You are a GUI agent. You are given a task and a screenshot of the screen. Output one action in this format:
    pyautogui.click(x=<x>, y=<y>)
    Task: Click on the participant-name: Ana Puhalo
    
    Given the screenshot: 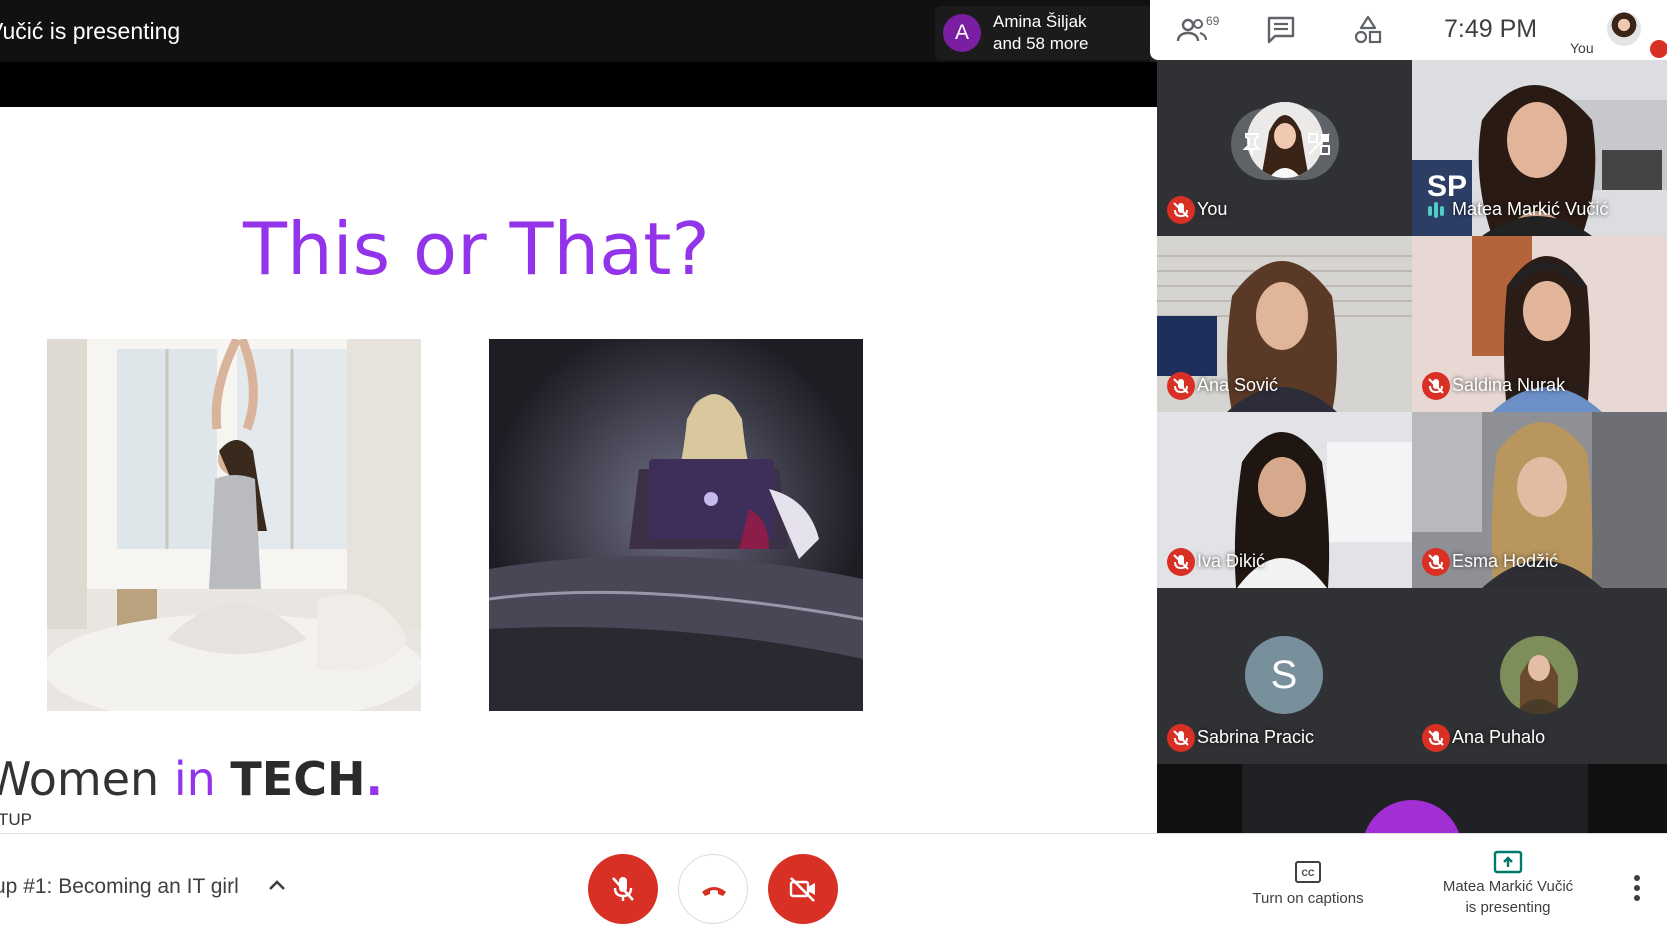 What is the action you would take?
    pyautogui.click(x=1499, y=737)
    